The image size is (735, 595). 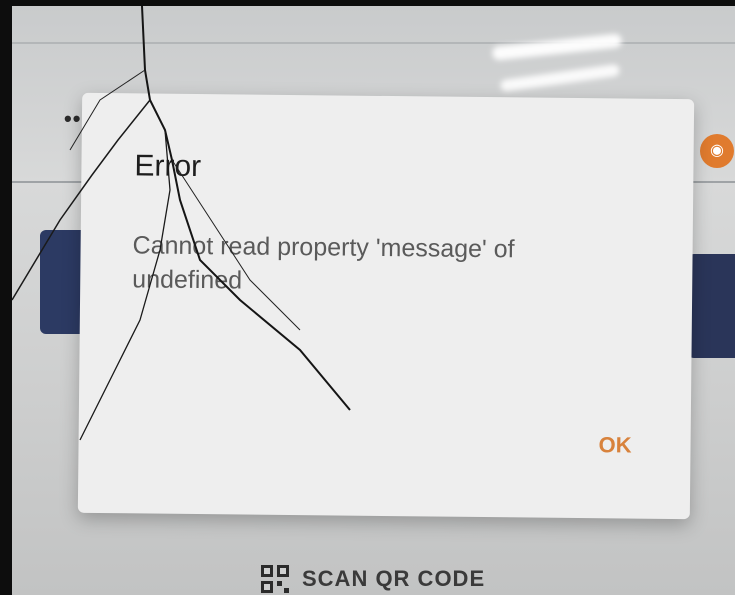 What do you see at coordinates (394, 578) in the screenshot?
I see `scan-qr-label: SCAN QR CODE` at bounding box center [394, 578].